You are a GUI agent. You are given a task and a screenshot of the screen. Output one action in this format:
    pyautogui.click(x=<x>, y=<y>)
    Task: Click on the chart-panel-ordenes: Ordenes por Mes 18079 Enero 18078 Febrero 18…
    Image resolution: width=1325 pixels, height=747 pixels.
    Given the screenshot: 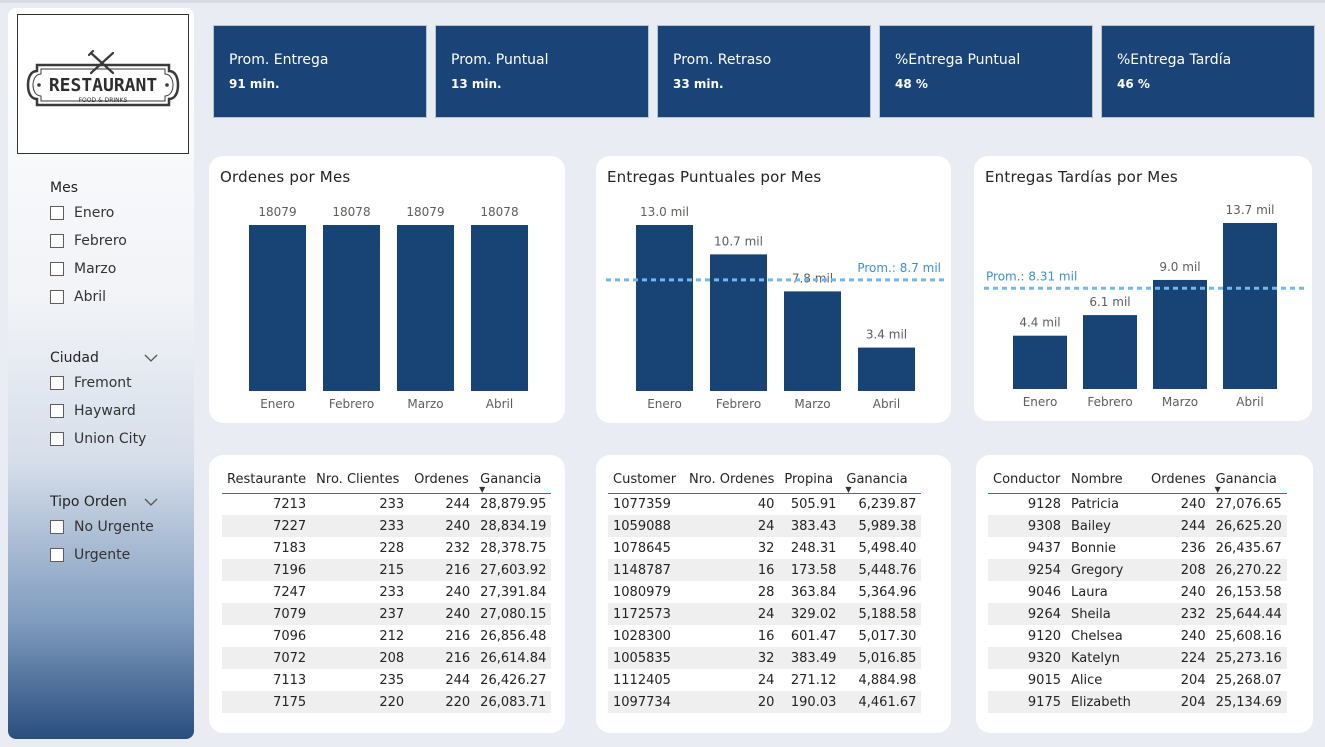 What is the action you would take?
    pyautogui.click(x=387, y=289)
    